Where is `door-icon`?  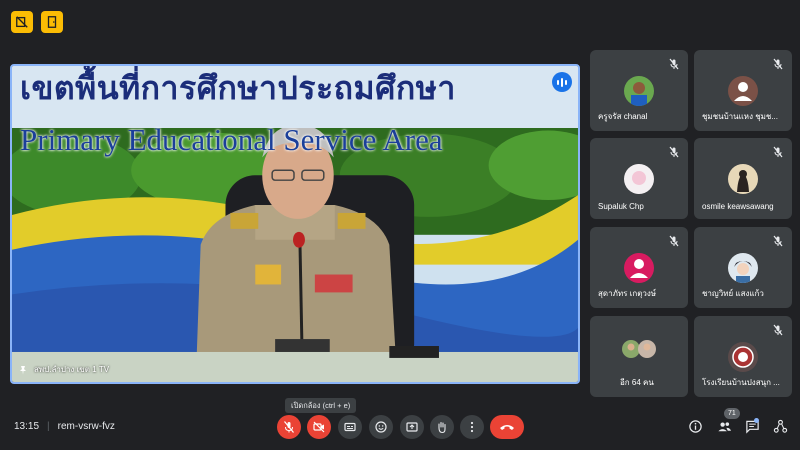
door-icon is located at coordinates (52, 22).